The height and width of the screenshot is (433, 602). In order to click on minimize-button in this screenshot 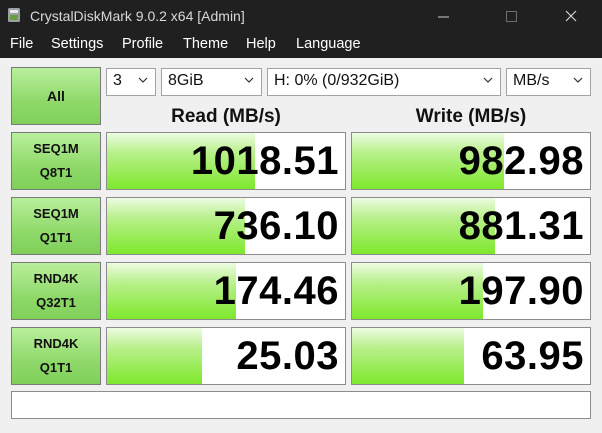, I will do `click(443, 16)`.